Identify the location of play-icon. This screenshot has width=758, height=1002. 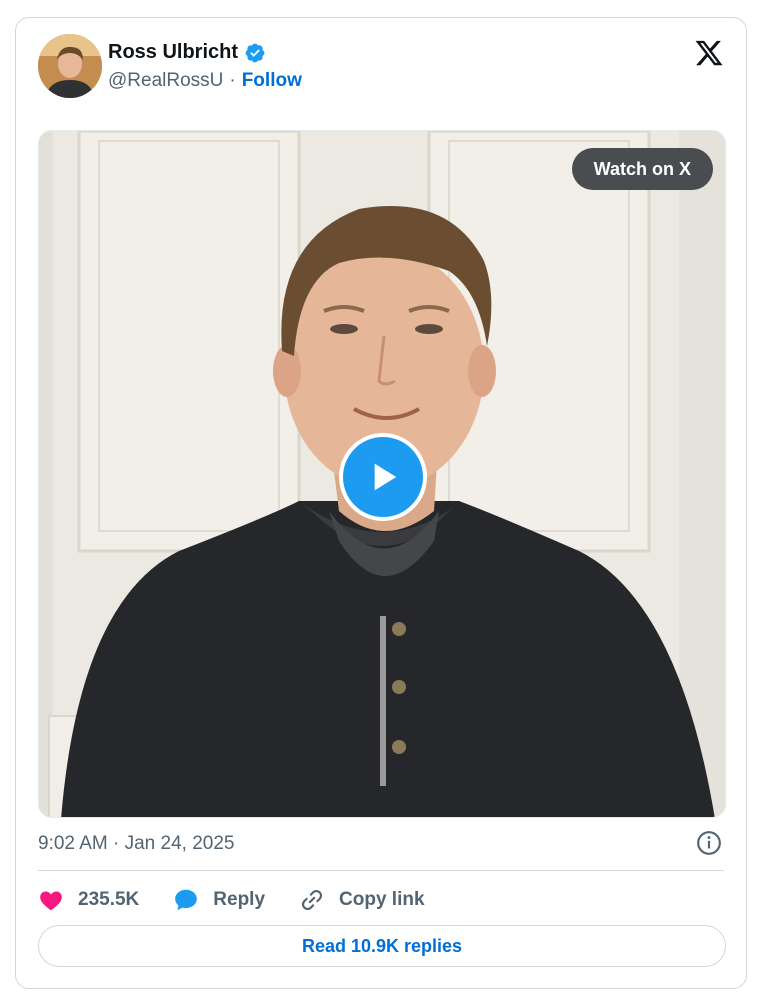
(385, 477).